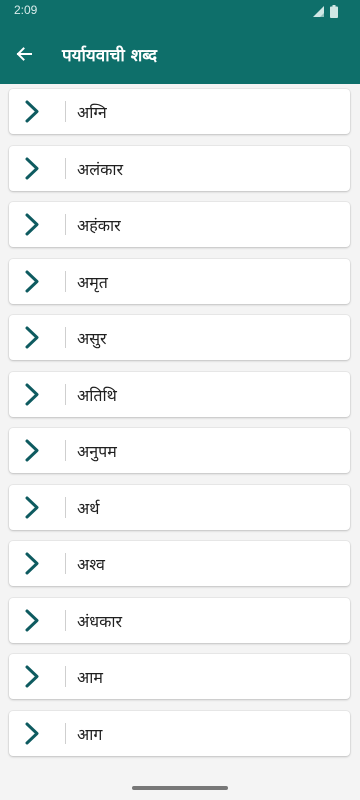 The height and width of the screenshot is (800, 360). I want to click on word-label: अहंकार, so click(99, 225).